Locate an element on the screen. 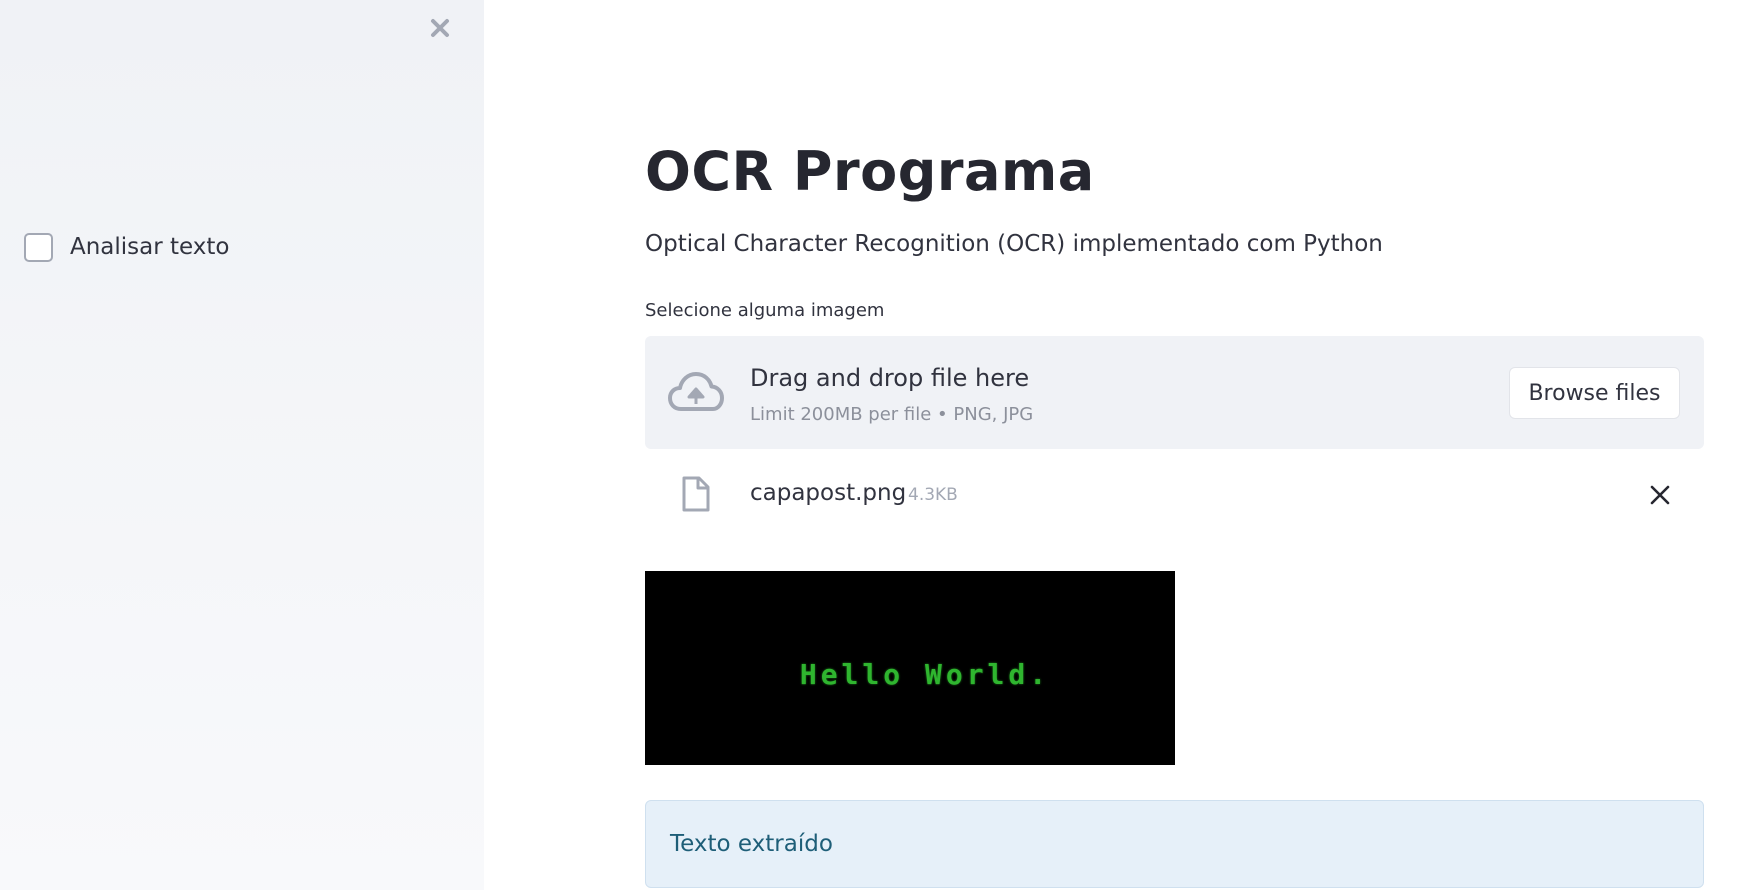 The width and height of the screenshot is (1748, 890). extracted-text-info-box: Texto extraído is located at coordinates (1174, 844).